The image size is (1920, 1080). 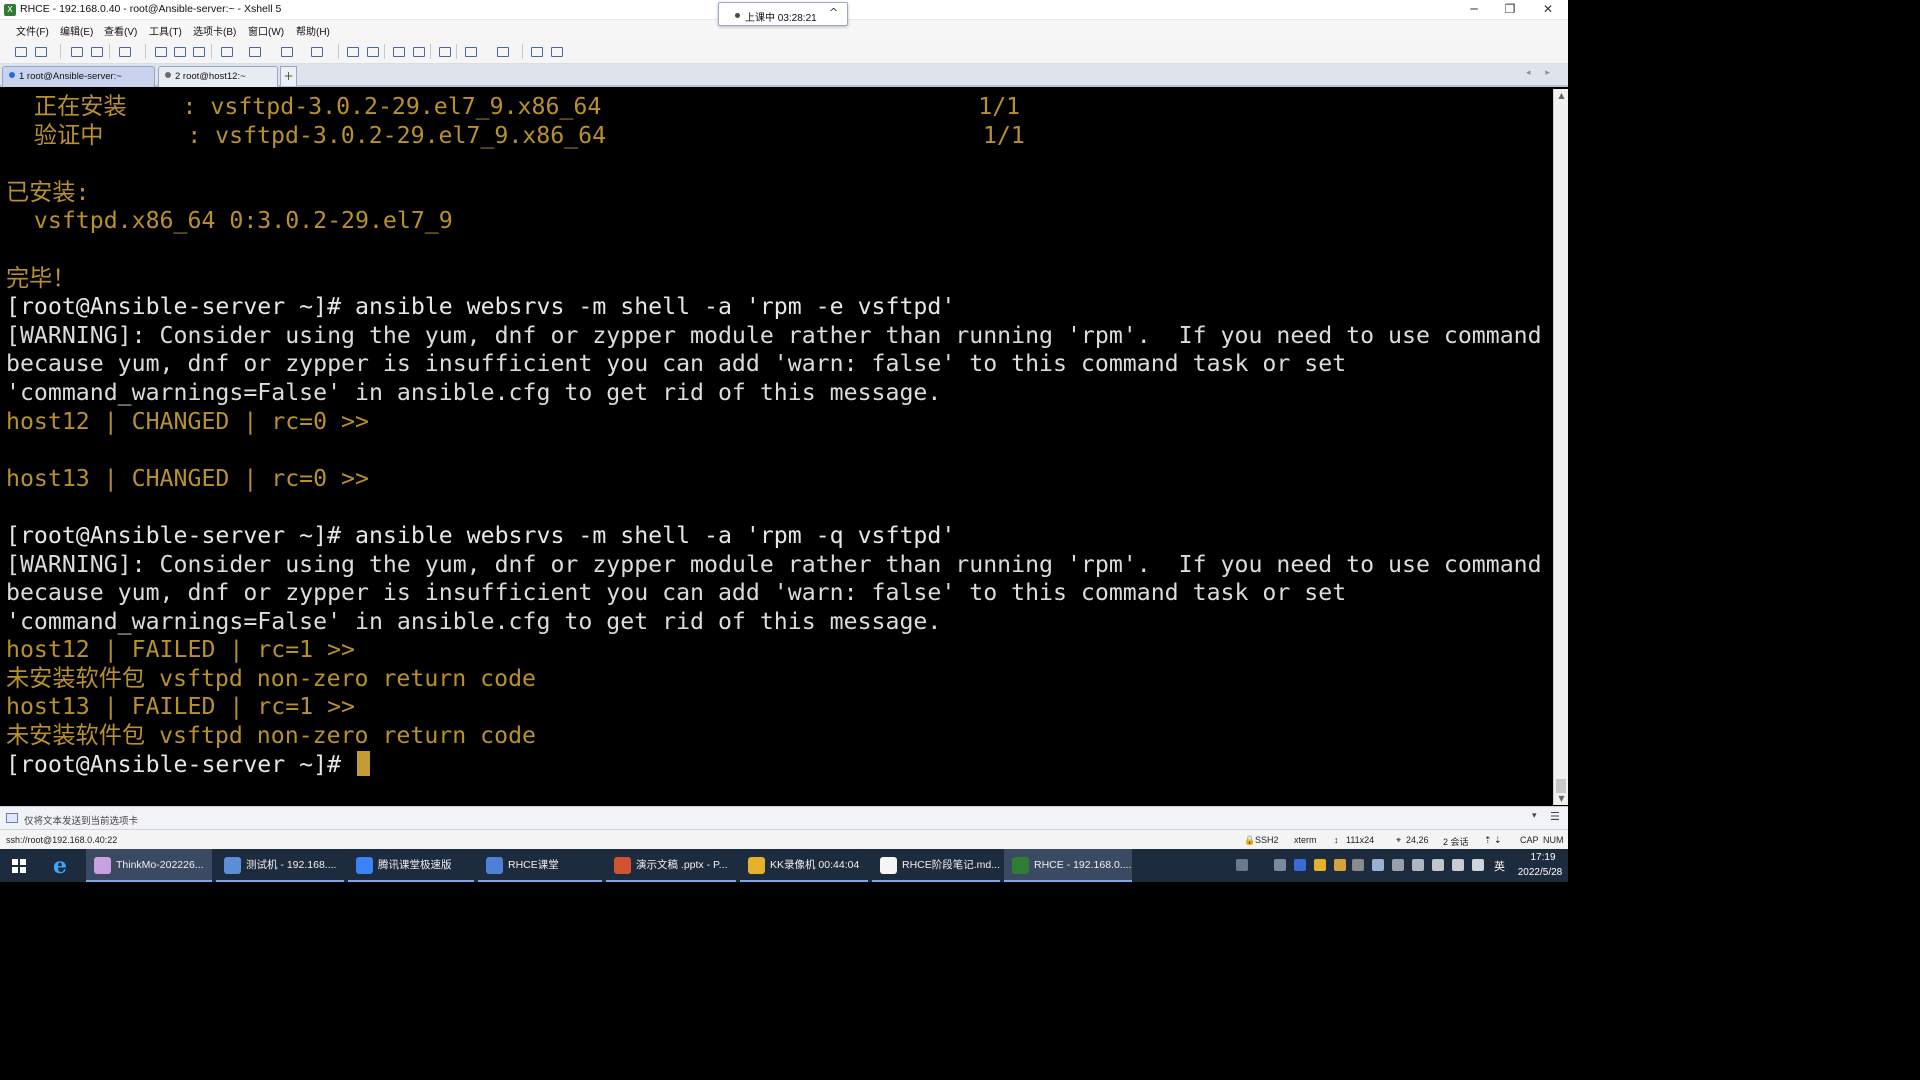 I want to click on clock-date: 2022/5/28, so click(x=1540, y=872).